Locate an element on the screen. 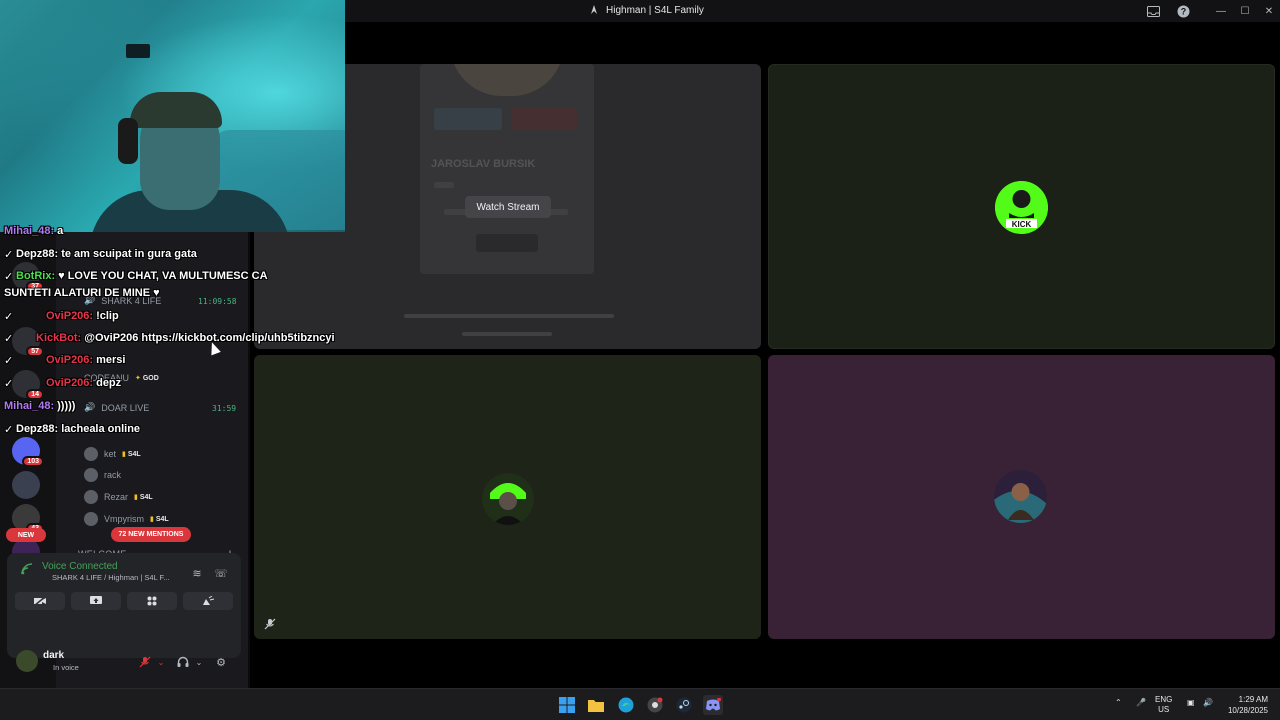 This screenshot has height=720, width=1280. user-name: dark is located at coordinates (53, 655).